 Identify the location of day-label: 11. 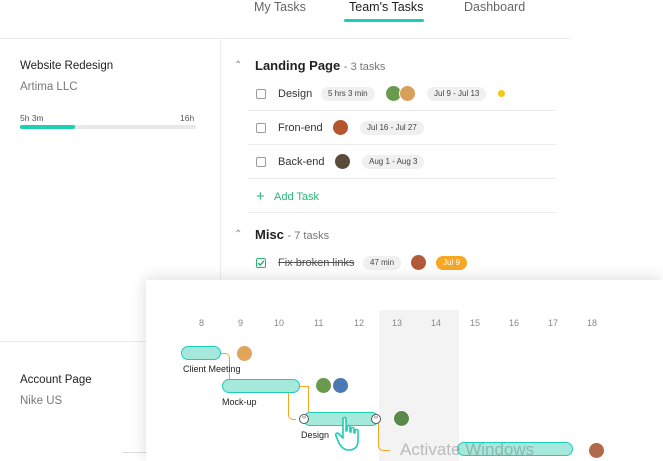
(319, 323).